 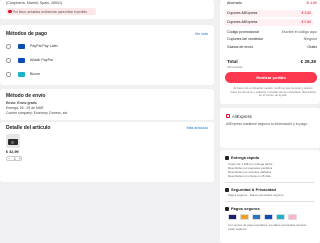 I want to click on visa-icon, so click(x=232, y=217).